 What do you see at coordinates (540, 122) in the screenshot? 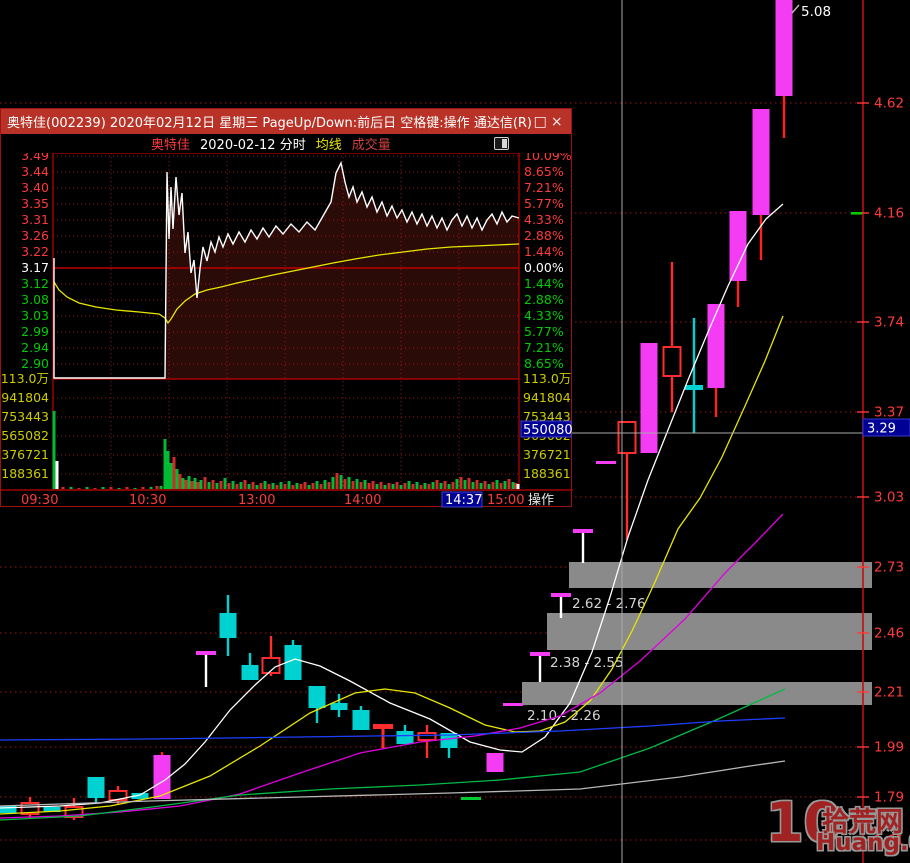
I see `restore-window-icon: □` at bounding box center [540, 122].